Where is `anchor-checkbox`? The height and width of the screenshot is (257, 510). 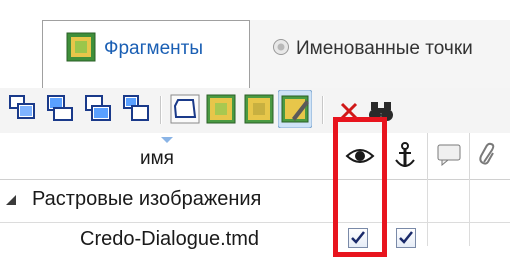
anchor-checkbox is located at coordinates (406, 238).